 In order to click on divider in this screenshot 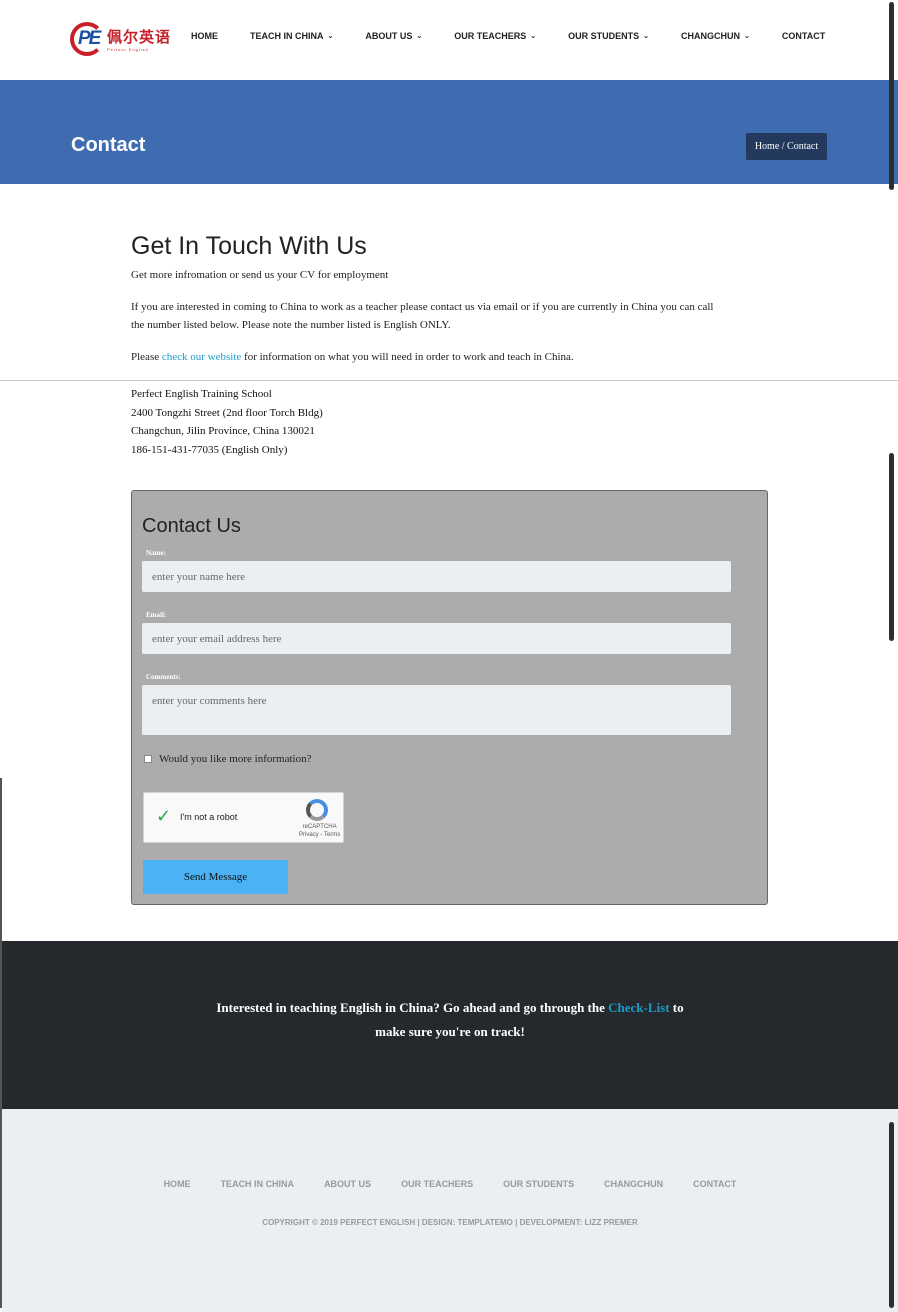, I will do `click(449, 380)`.